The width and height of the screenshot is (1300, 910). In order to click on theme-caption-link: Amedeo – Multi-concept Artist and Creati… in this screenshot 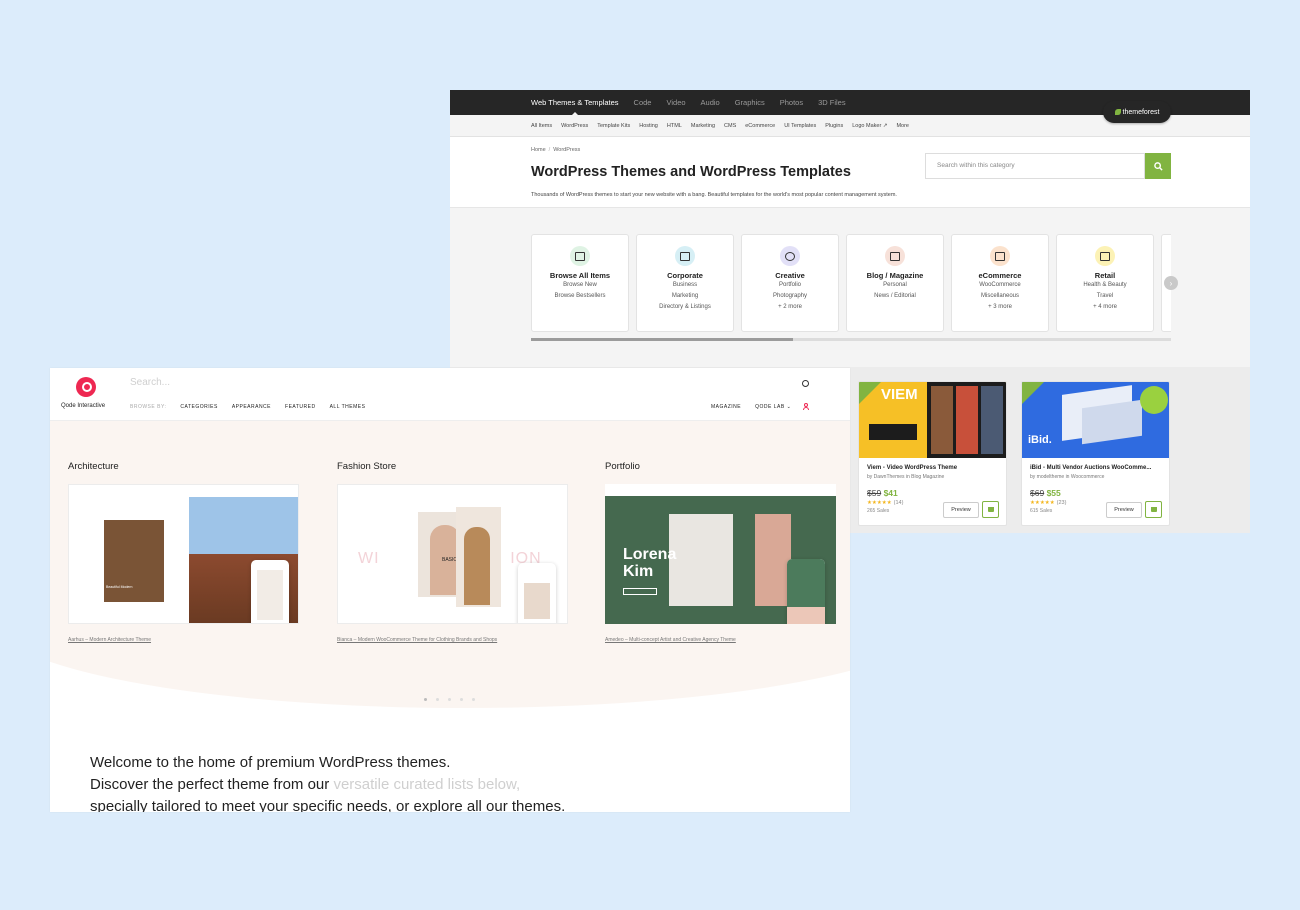, I will do `click(720, 640)`.